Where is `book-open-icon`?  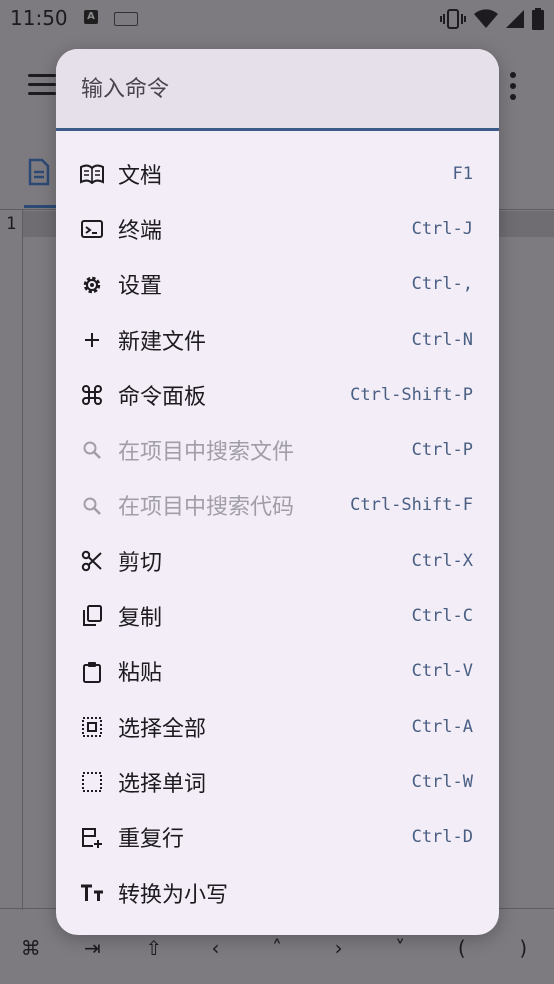 book-open-icon is located at coordinates (92, 174).